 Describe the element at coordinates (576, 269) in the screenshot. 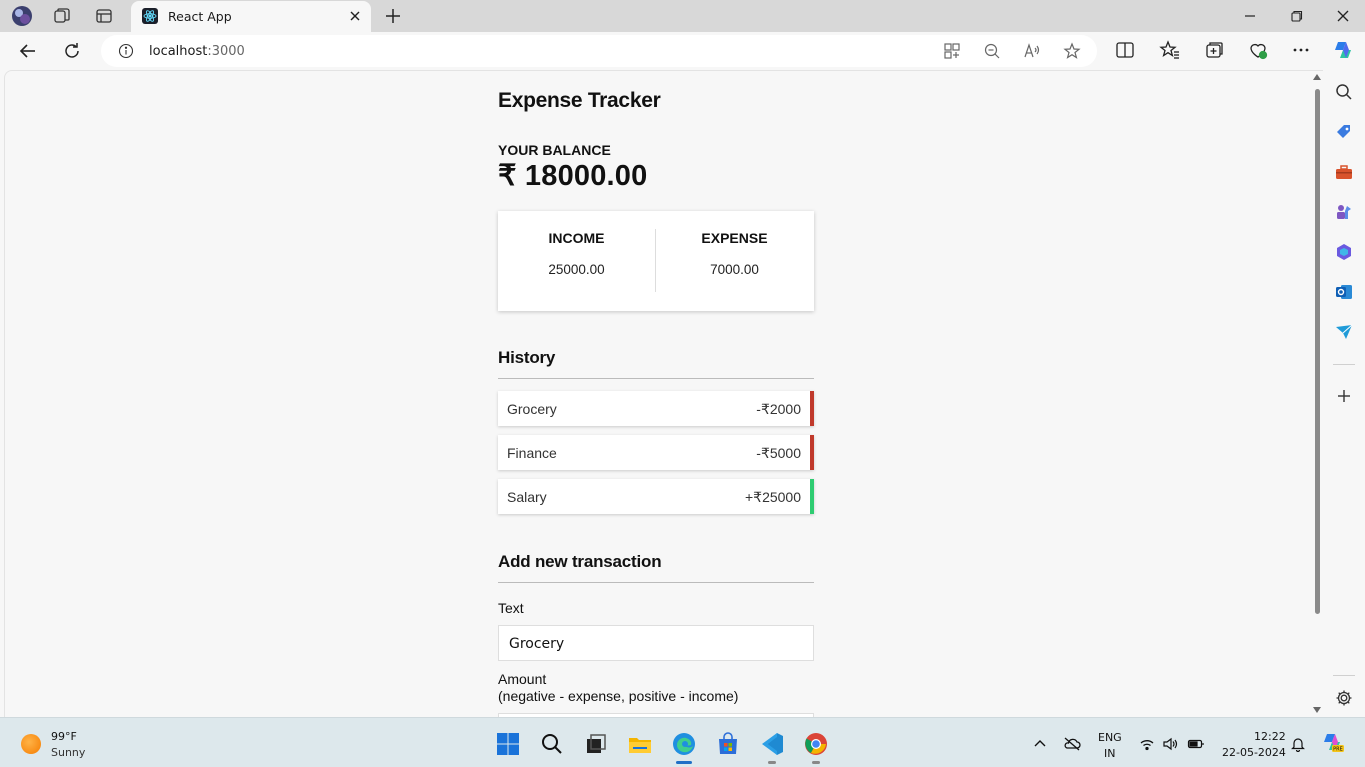

I see `income-value: 25000.00` at that location.